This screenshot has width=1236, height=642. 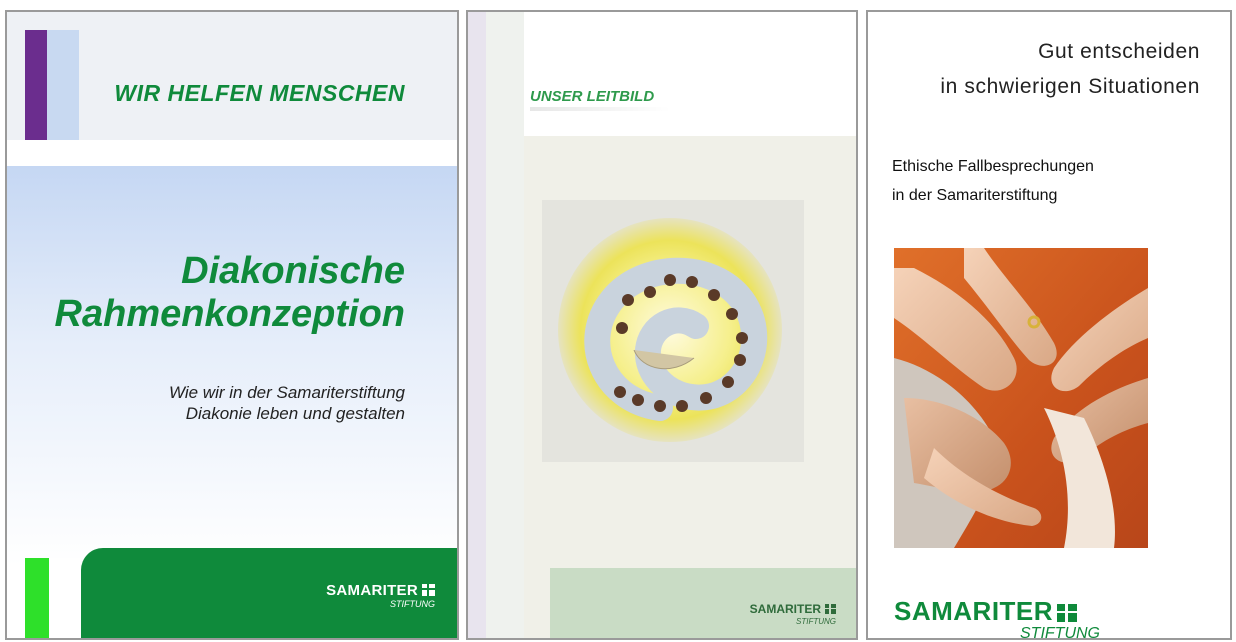 What do you see at coordinates (505, 325) in the screenshot?
I see `pale-accent-strip` at bounding box center [505, 325].